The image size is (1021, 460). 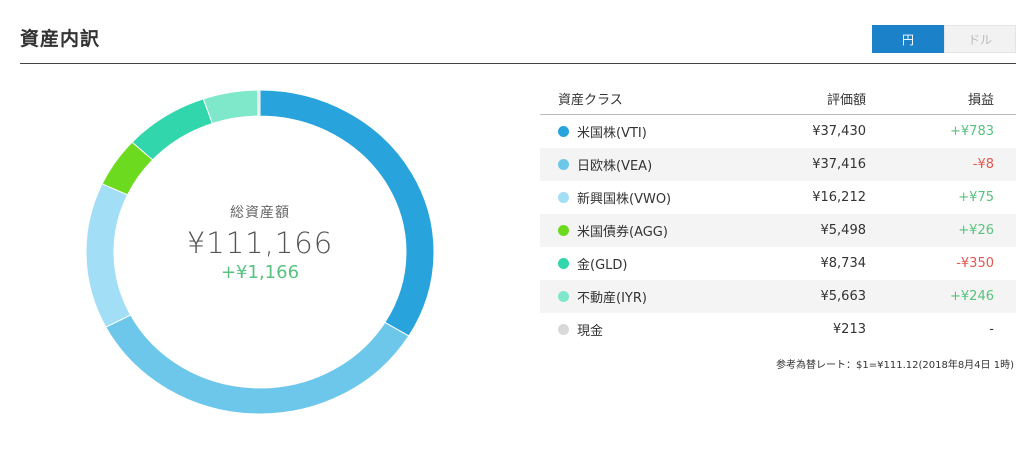 I want to click on asset-value: ¥5,663, so click(x=843, y=296).